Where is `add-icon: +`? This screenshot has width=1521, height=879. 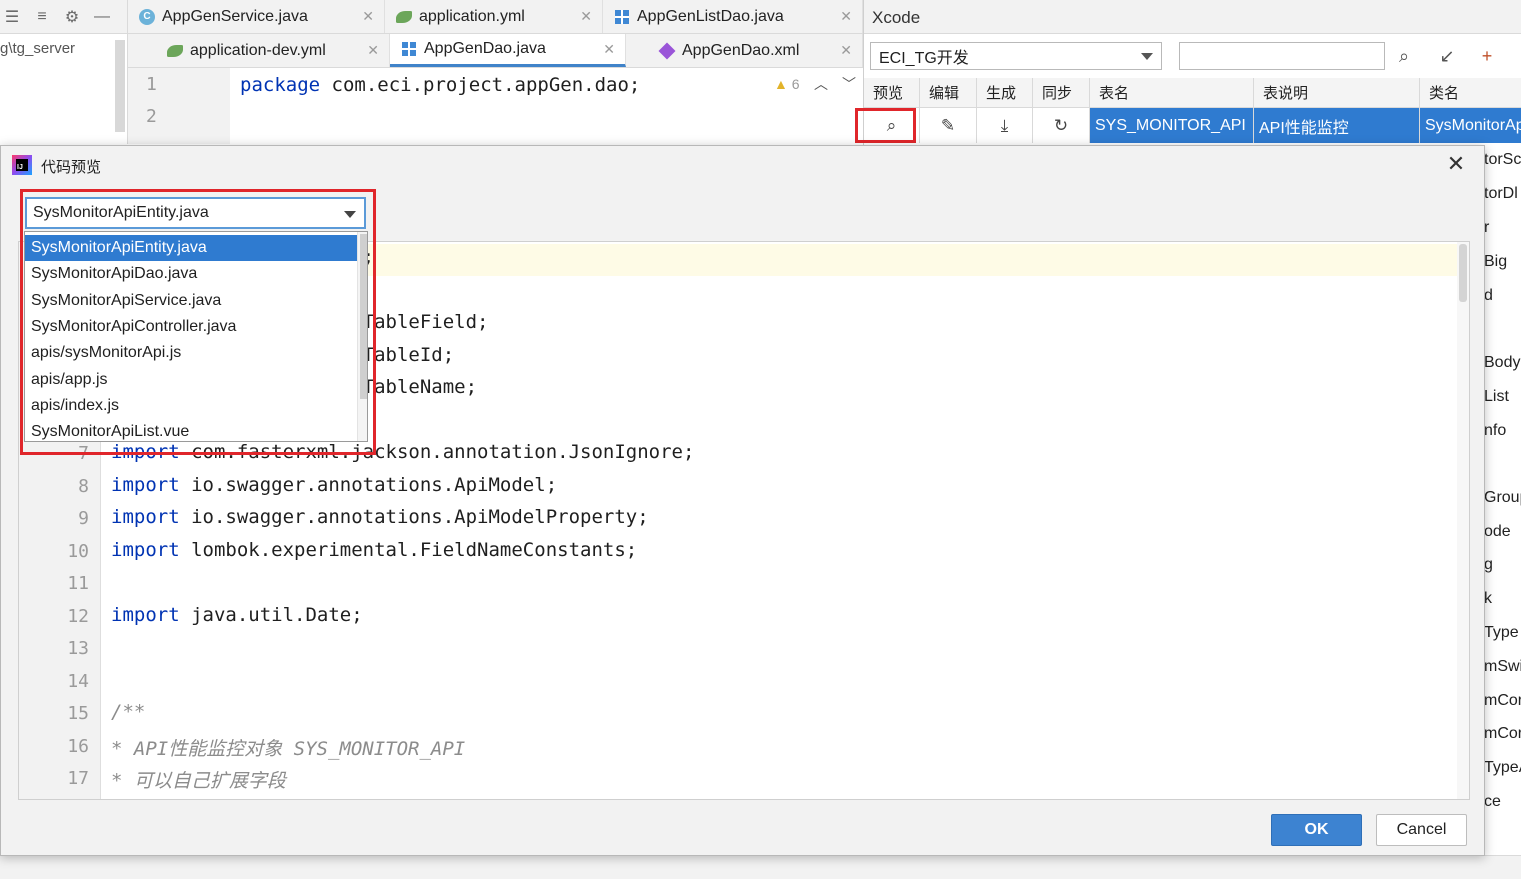 add-icon: + is located at coordinates (1487, 56).